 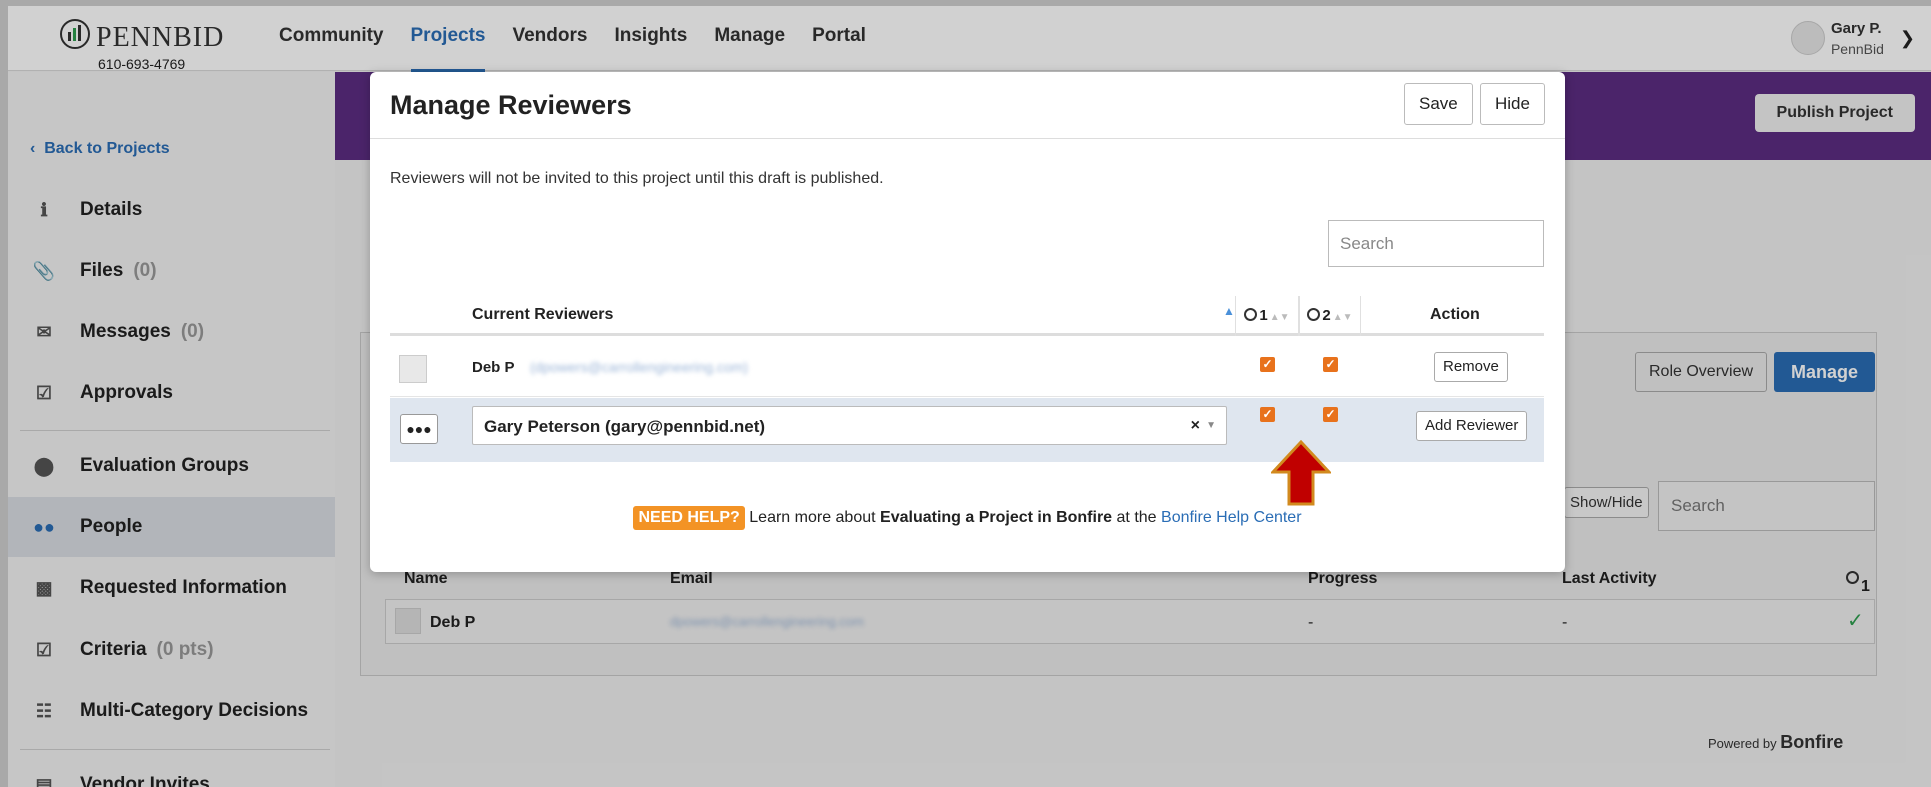 What do you see at coordinates (542, 315) in the screenshot?
I see `col-current-reviewers: Current Reviewers` at bounding box center [542, 315].